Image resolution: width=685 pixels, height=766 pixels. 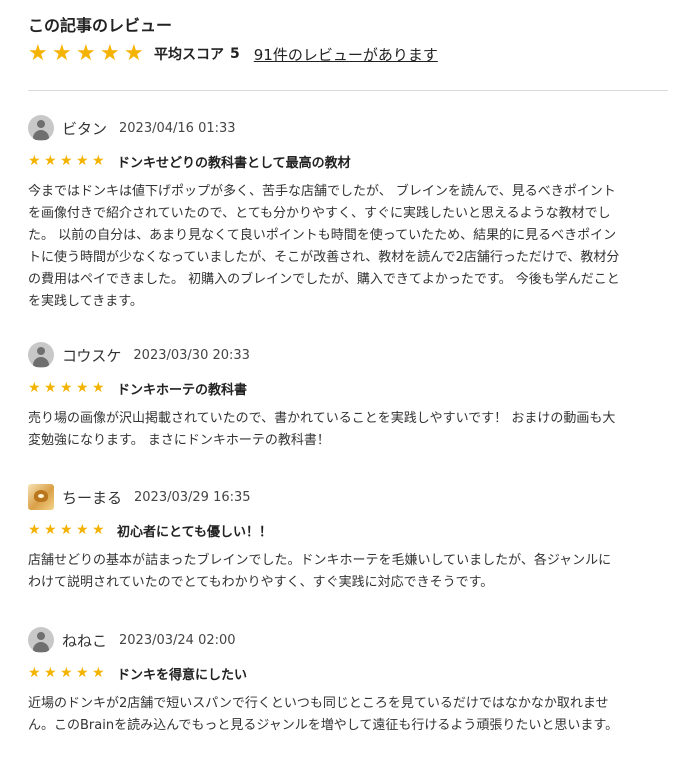 What do you see at coordinates (348, 640) in the screenshot?
I see `review-header: ねねこ 2023/03/24 02:00` at bounding box center [348, 640].